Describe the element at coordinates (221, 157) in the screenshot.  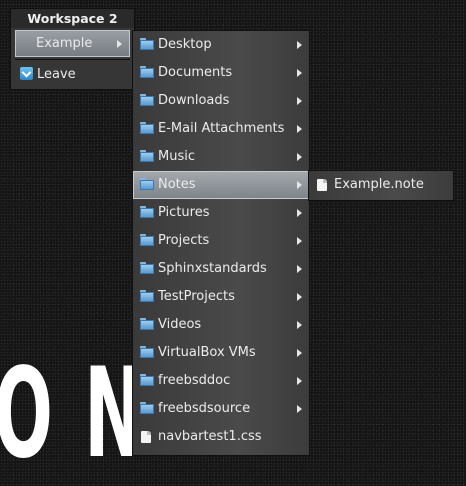
I see `menu-item-music: Music` at that location.